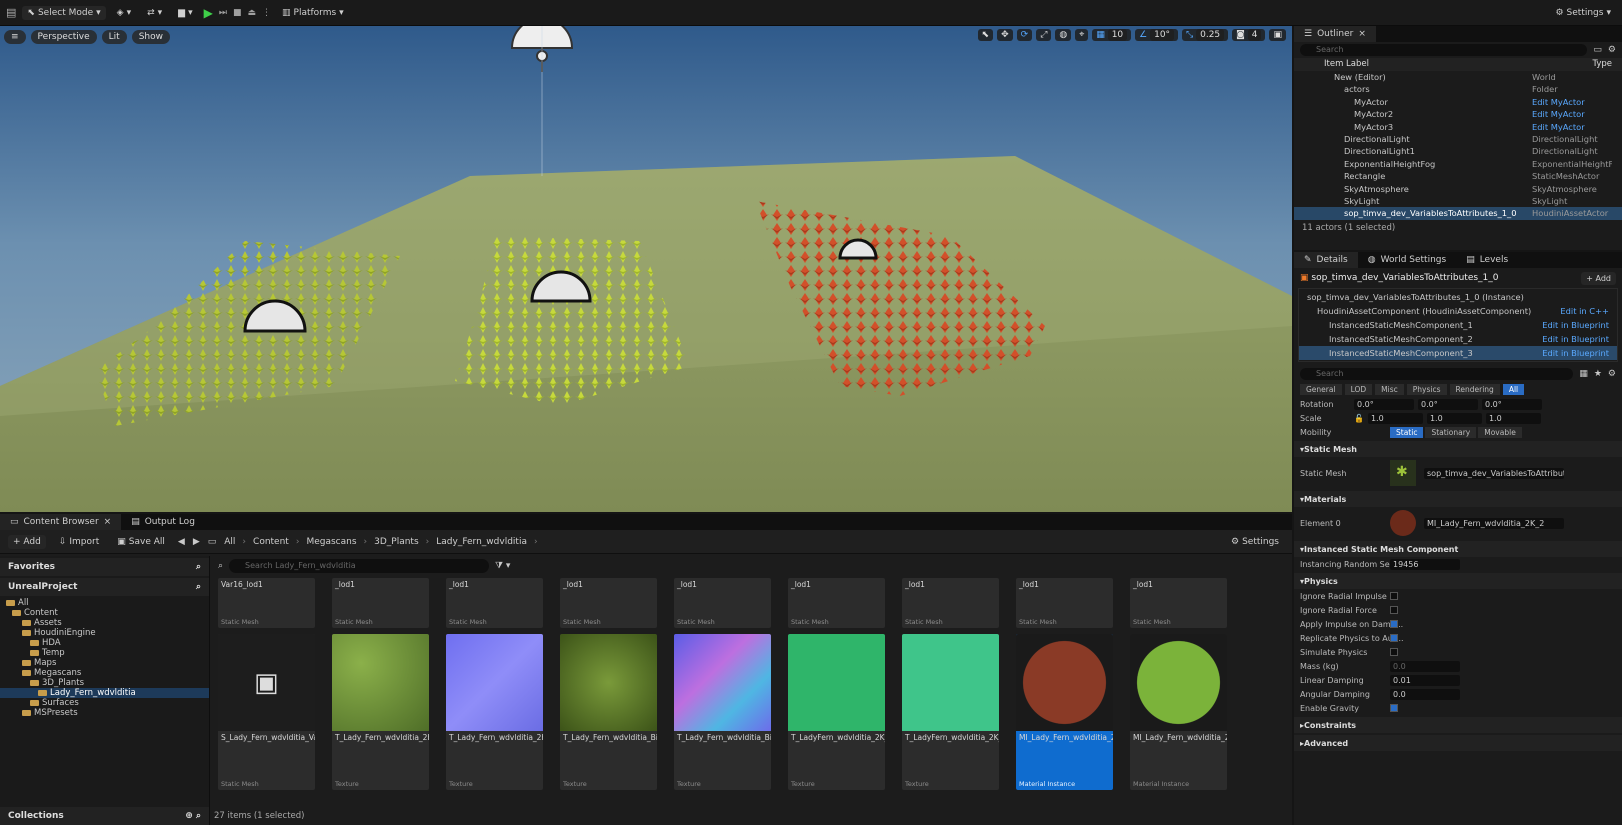  What do you see at coordinates (1458, 102) in the screenshot?
I see `outliner-row: MyActor Edit MyActor` at bounding box center [1458, 102].